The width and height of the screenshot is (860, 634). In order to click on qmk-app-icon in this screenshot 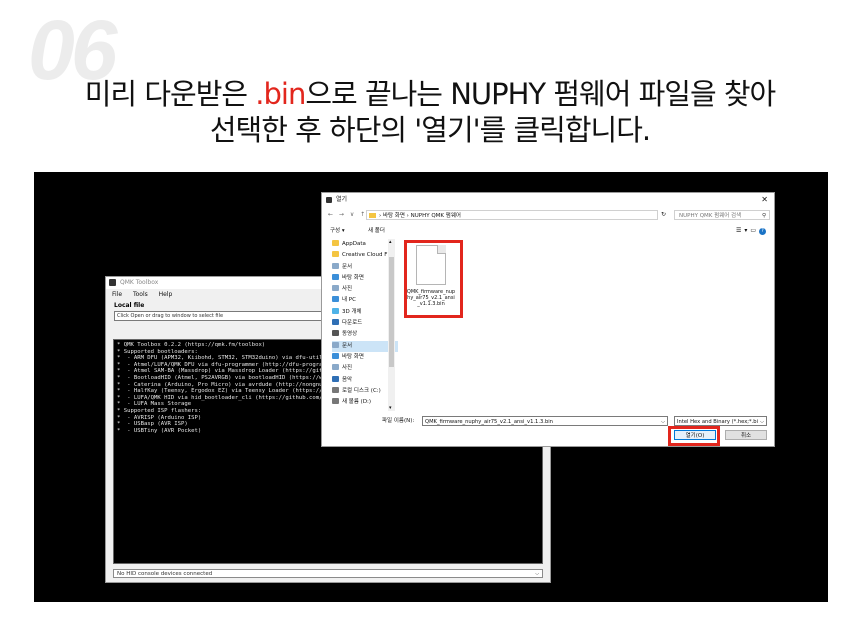, I will do `click(112, 282)`.